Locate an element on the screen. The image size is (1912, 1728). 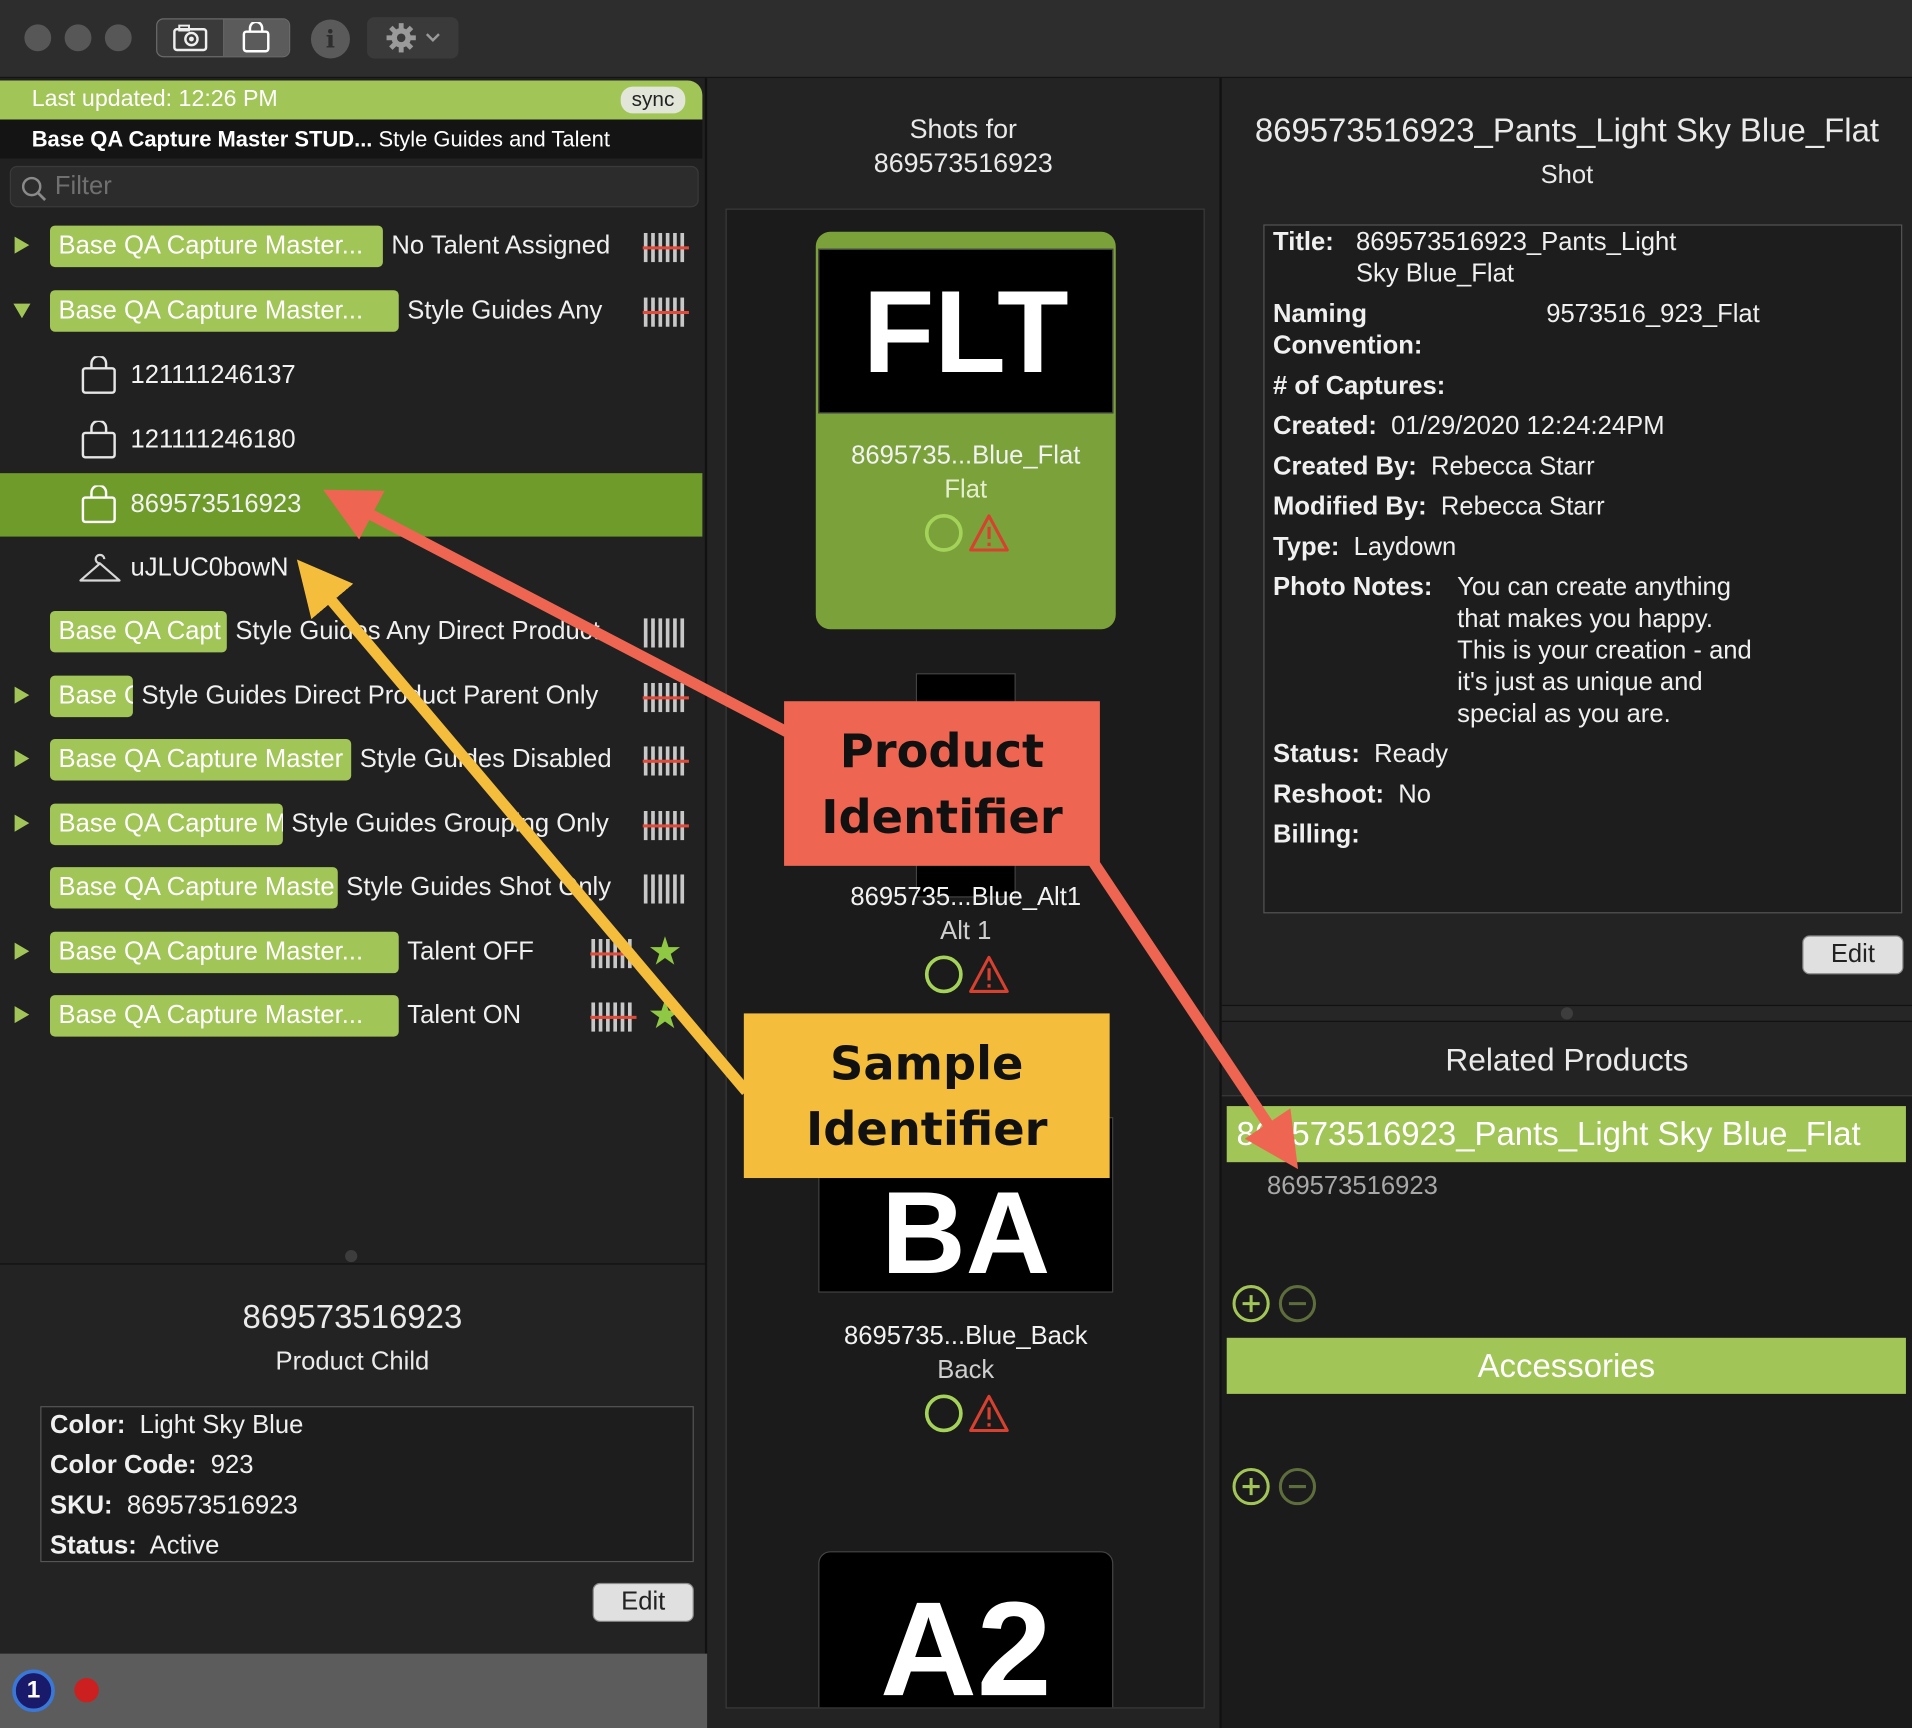
type-value: Laydown is located at coordinates (1405, 546).